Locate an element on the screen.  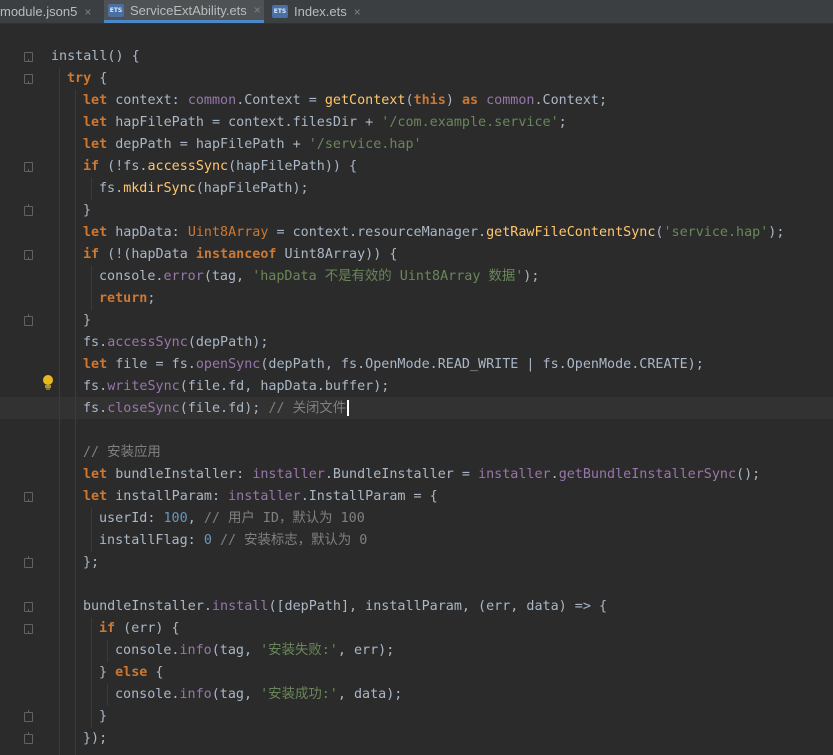
code-line: }; is located at coordinates (75, 563).